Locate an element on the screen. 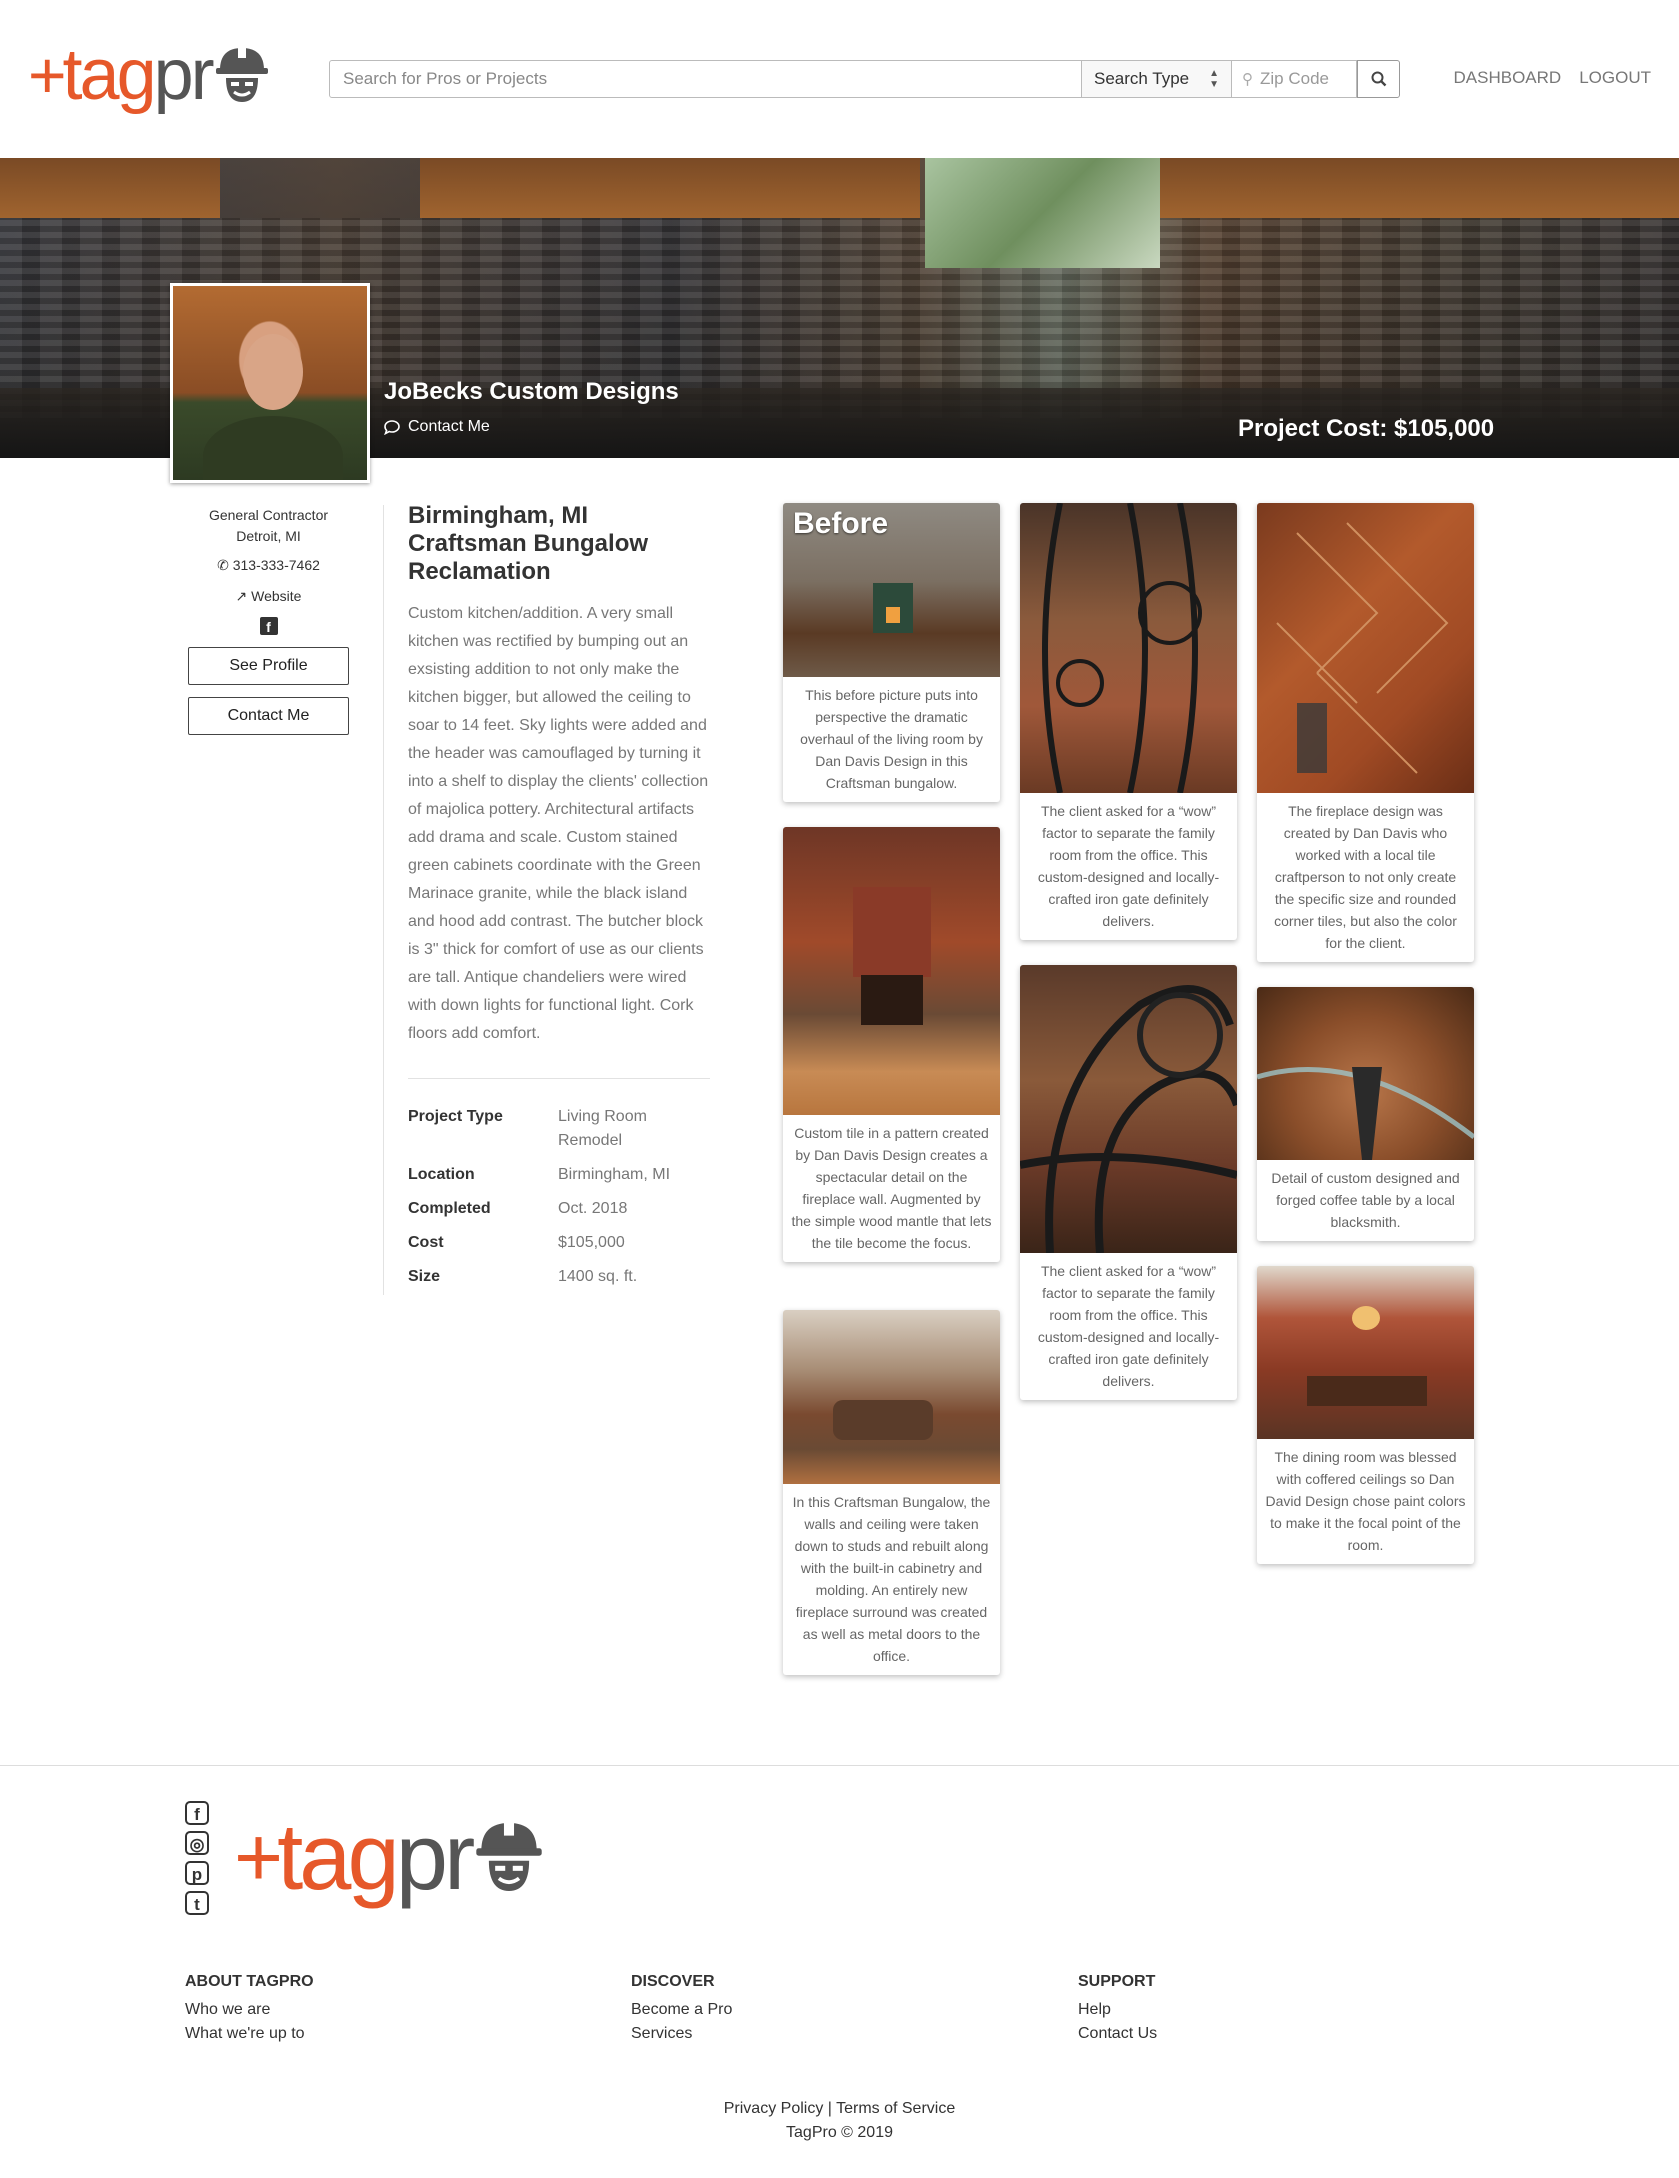  footer-link-become-a-pro: Become a Pro is located at coordinates (681, 2010).